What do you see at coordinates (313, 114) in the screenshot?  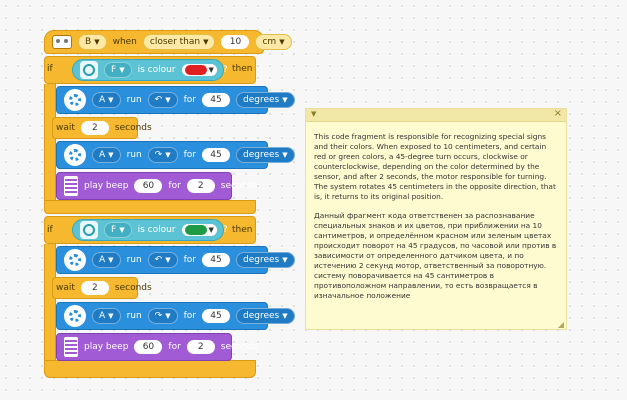 I see `collapse-arrow-icon: ▼` at bounding box center [313, 114].